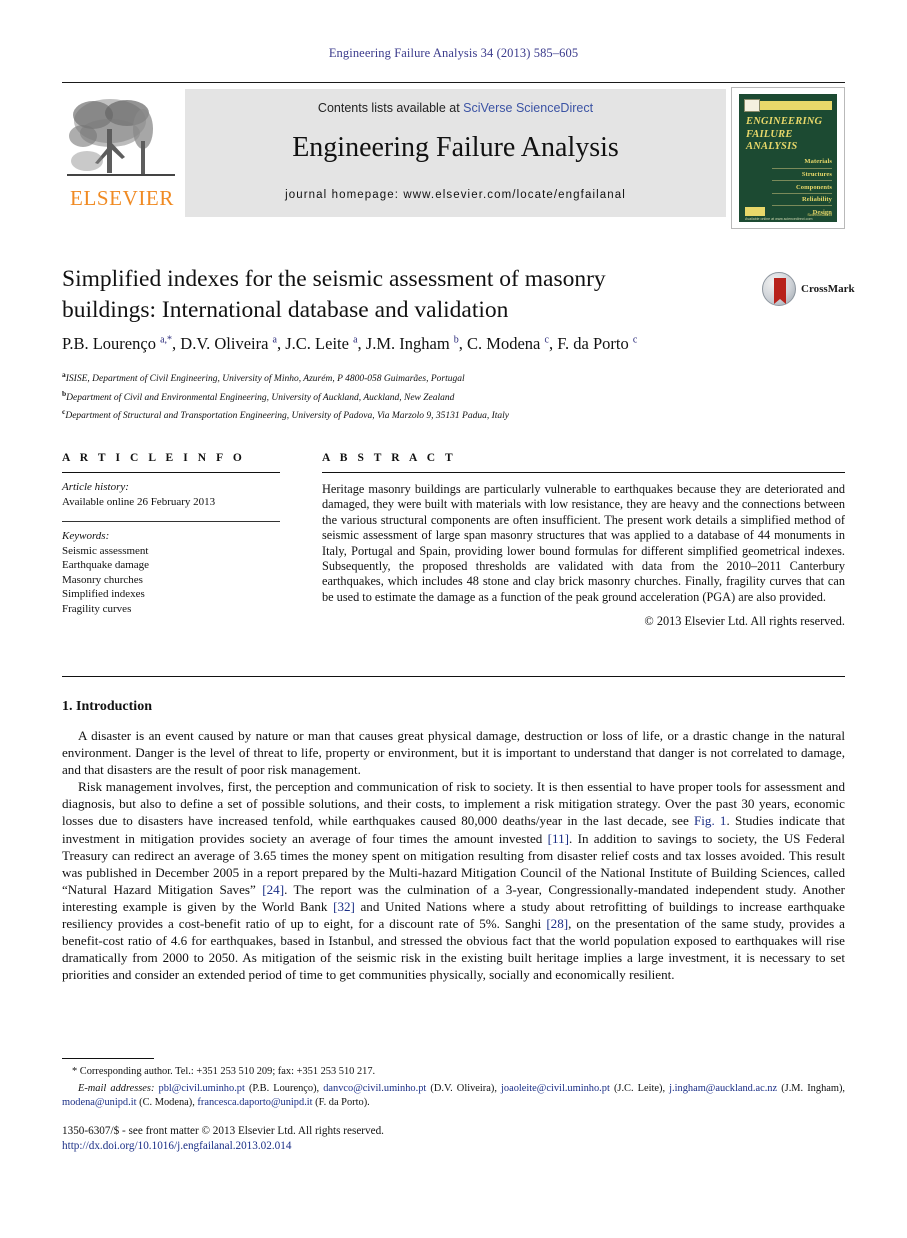 This screenshot has width=907, height=1238. What do you see at coordinates (95, 487) in the screenshot?
I see `article-history-label: Article history:` at bounding box center [95, 487].